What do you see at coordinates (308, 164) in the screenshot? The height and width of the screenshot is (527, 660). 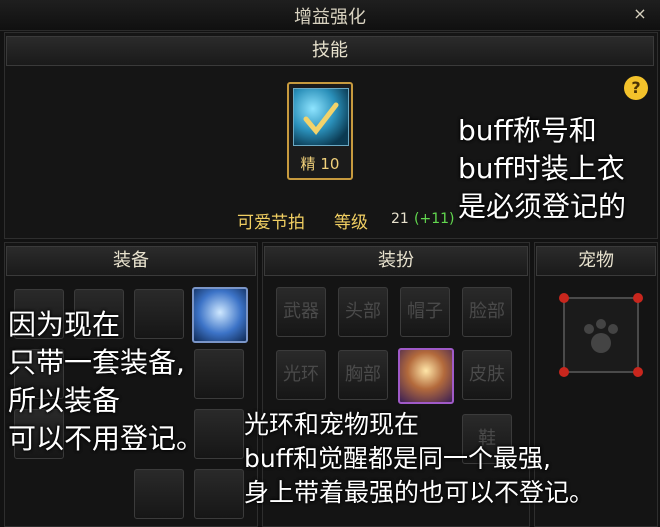 I see `skill-badge-text: 精` at bounding box center [308, 164].